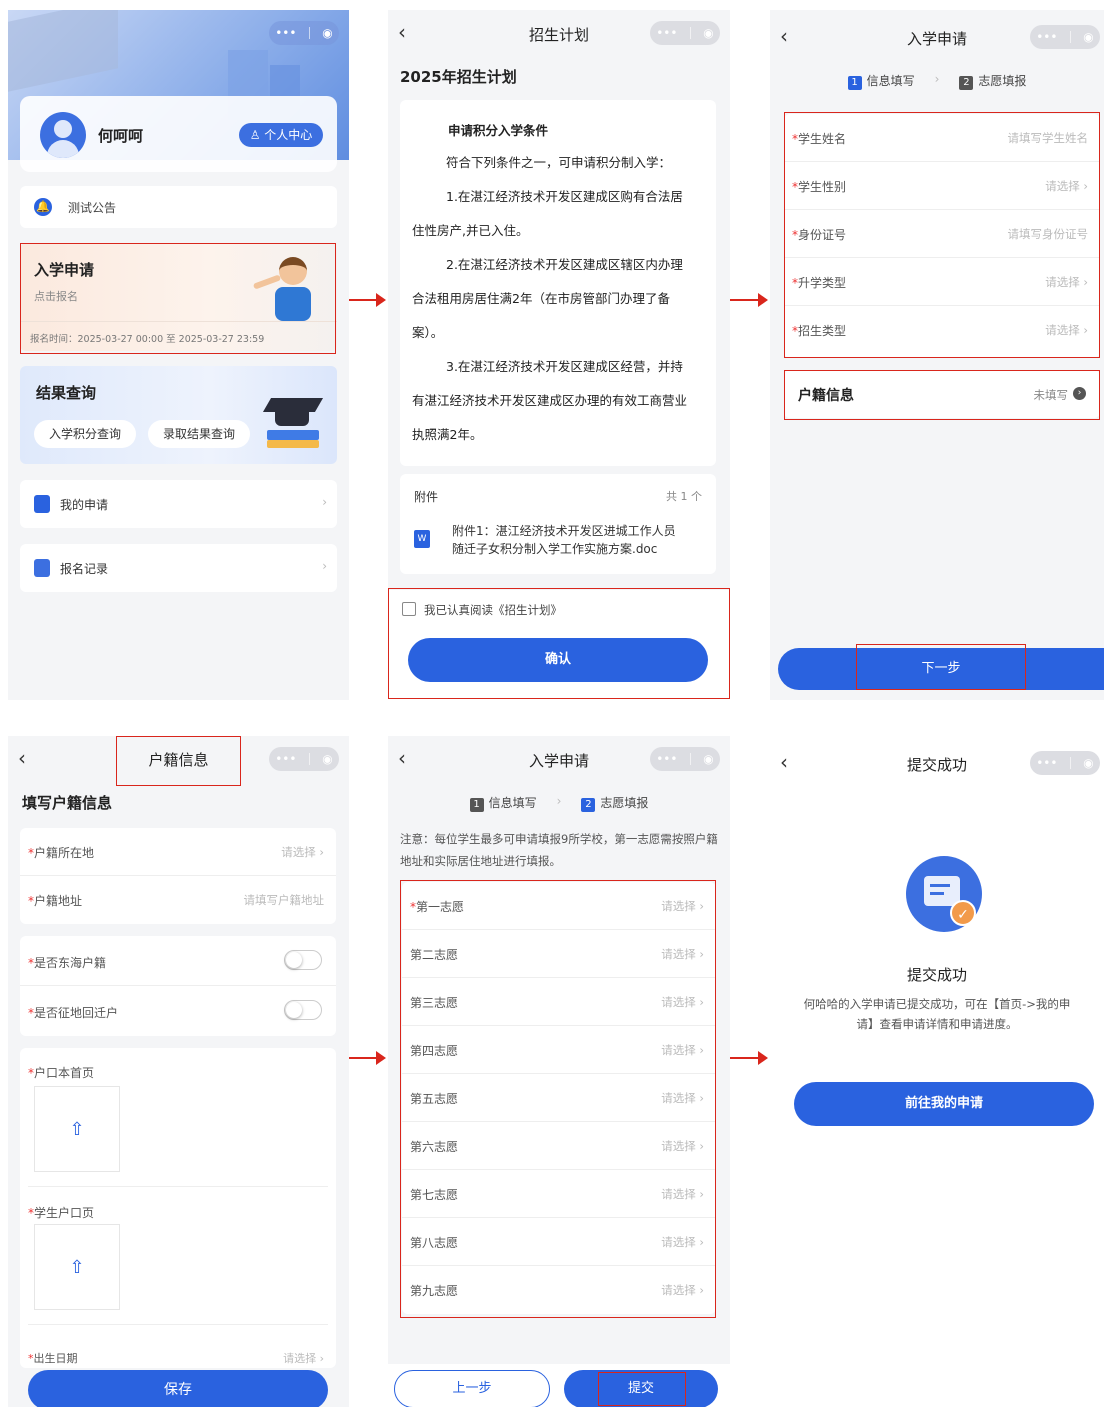  I want to click on choice-row: 第六志愿 请选择 ›, so click(559, 1146).